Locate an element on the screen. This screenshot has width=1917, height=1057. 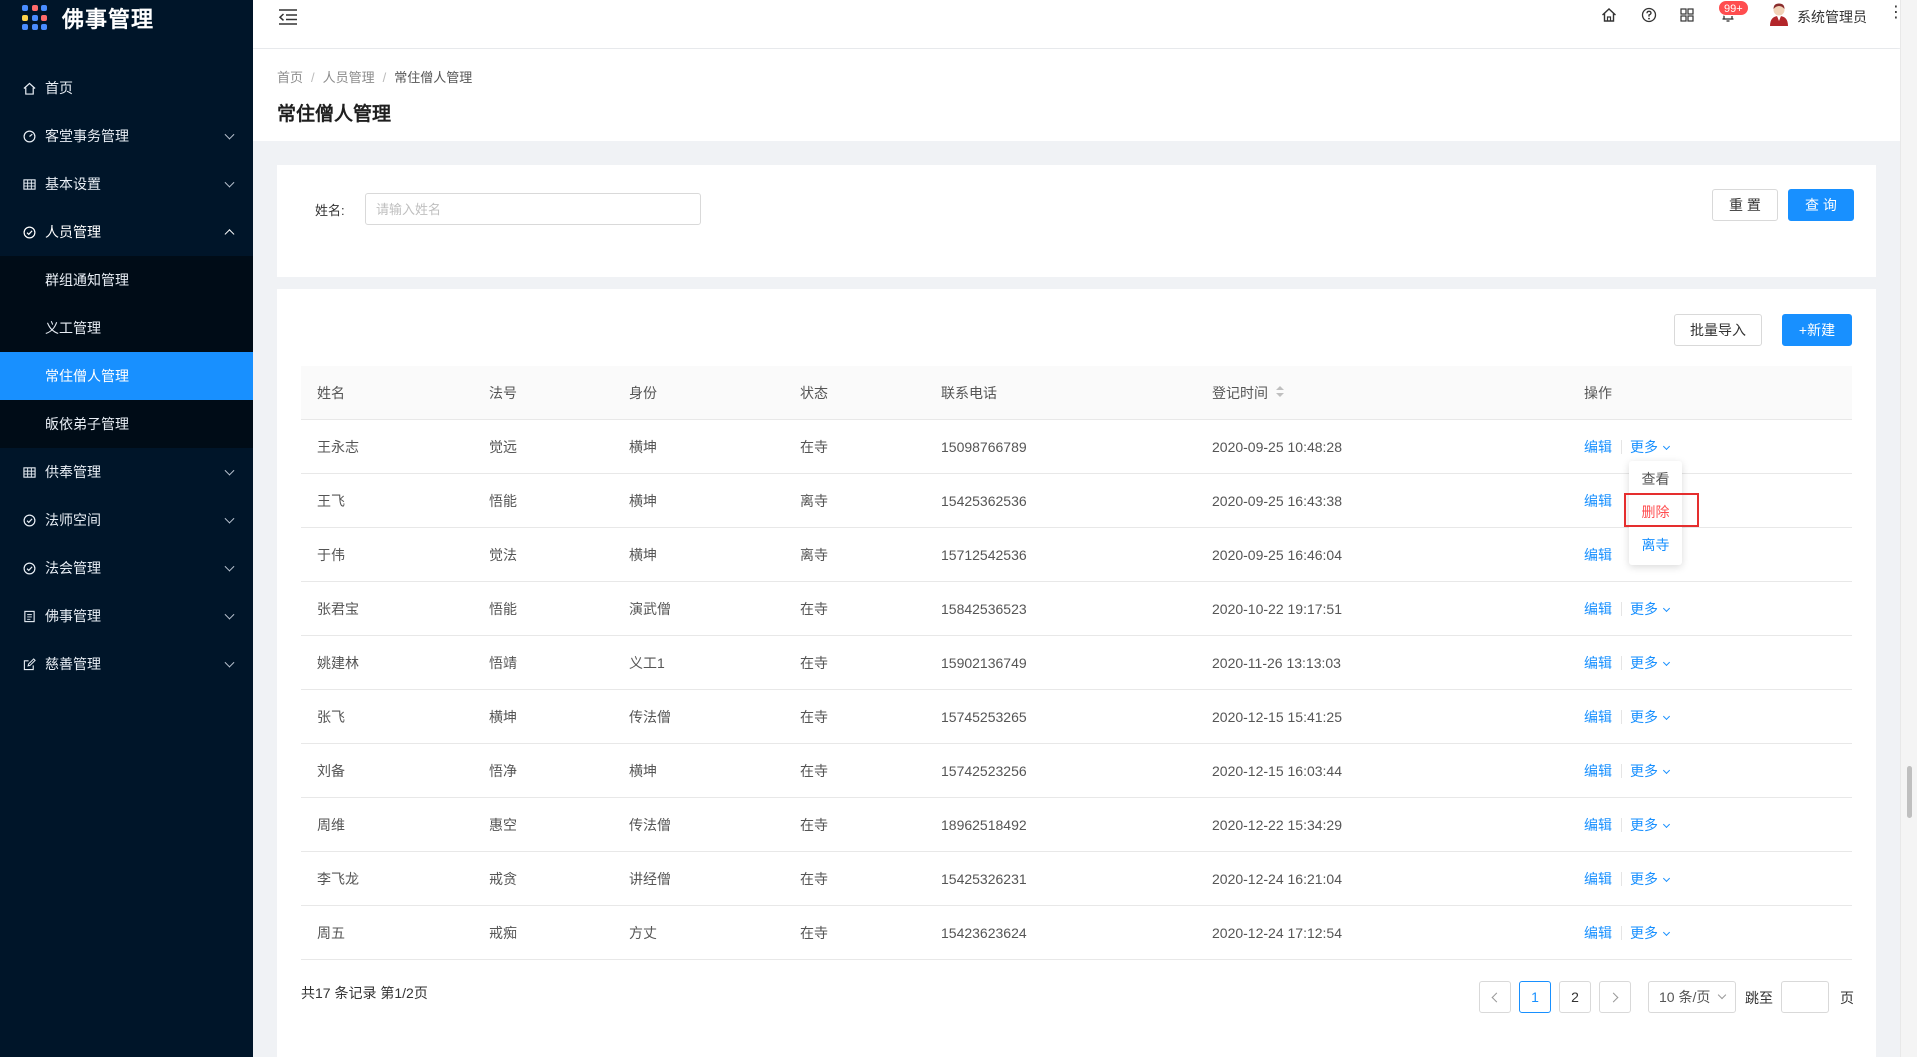
cell-phone: 15425326231 is located at coordinates (984, 879).